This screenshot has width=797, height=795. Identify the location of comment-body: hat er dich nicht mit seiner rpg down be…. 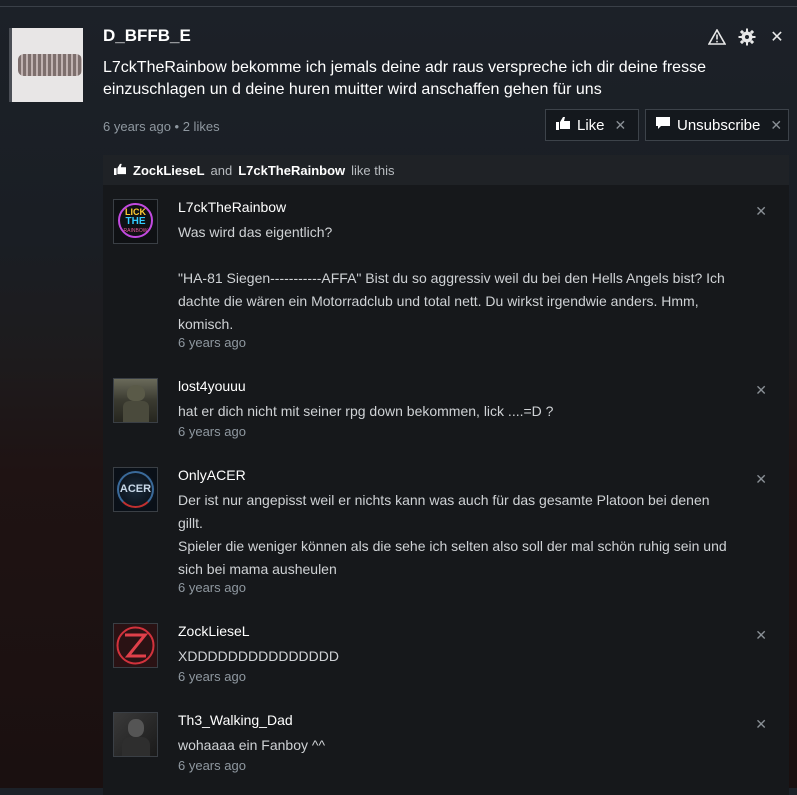
(366, 411).